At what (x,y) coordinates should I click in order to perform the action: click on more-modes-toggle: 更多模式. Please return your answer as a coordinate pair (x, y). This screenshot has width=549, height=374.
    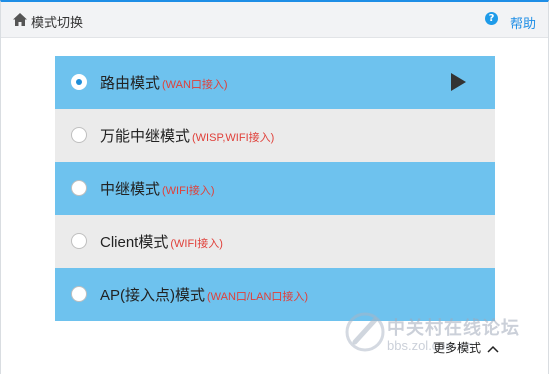
    Looking at the image, I should click on (466, 347).